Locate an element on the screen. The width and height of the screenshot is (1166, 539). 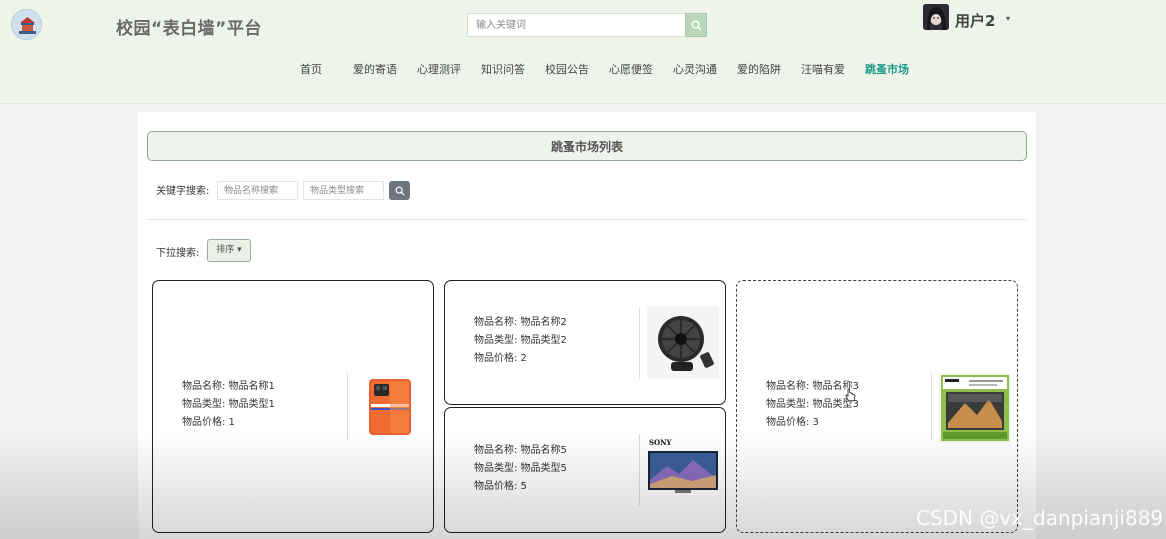
item-name-search-input is located at coordinates (257, 190).